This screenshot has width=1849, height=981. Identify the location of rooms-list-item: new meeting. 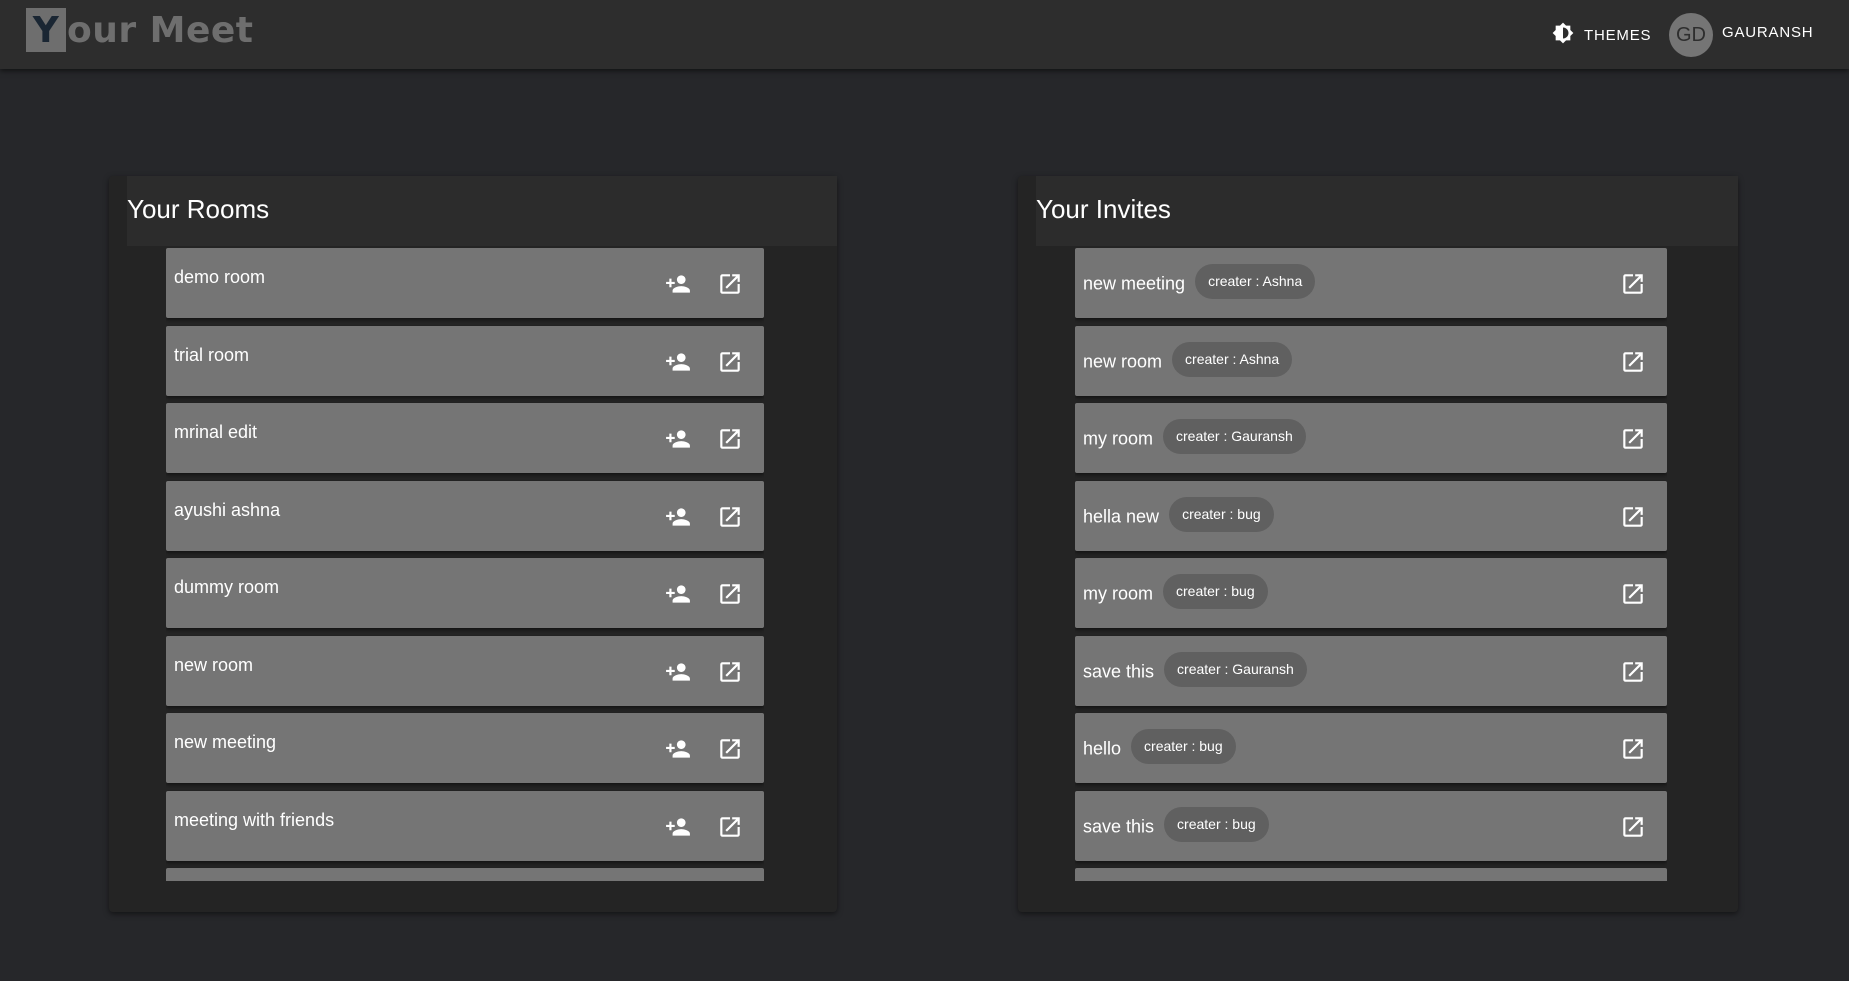
(465, 748).